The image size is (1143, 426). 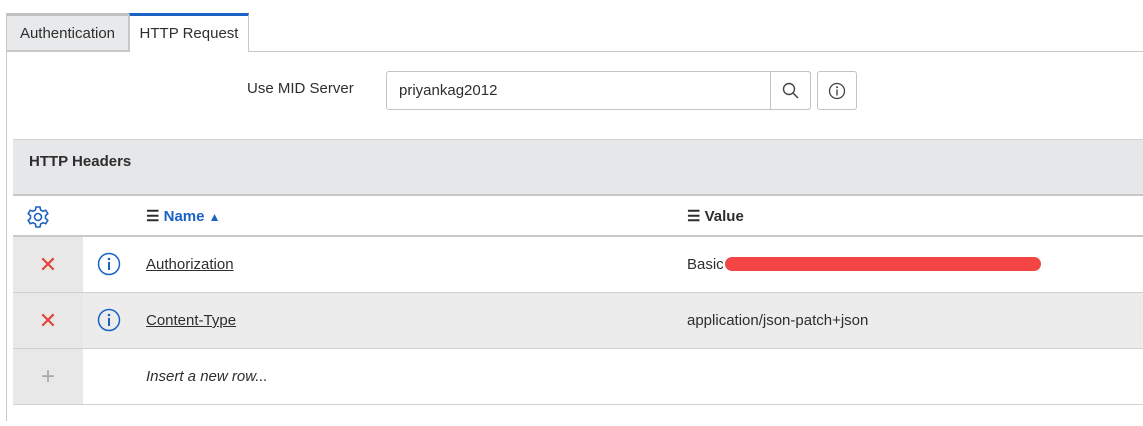 What do you see at coordinates (883, 264) in the screenshot?
I see `redaction-mark` at bounding box center [883, 264].